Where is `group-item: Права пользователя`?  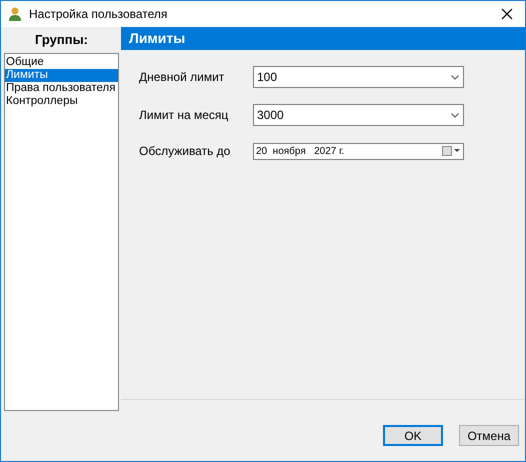 group-item: Права пользователя is located at coordinates (61, 88).